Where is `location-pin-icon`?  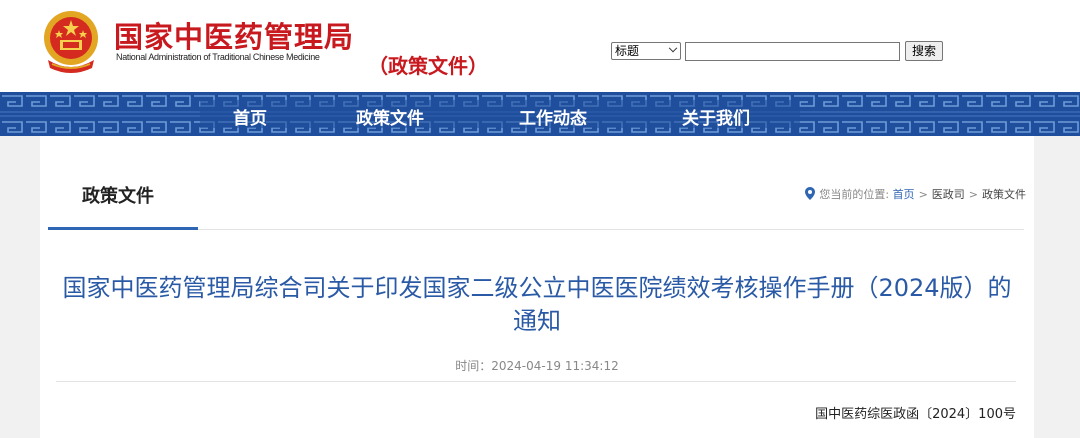 location-pin-icon is located at coordinates (810, 195).